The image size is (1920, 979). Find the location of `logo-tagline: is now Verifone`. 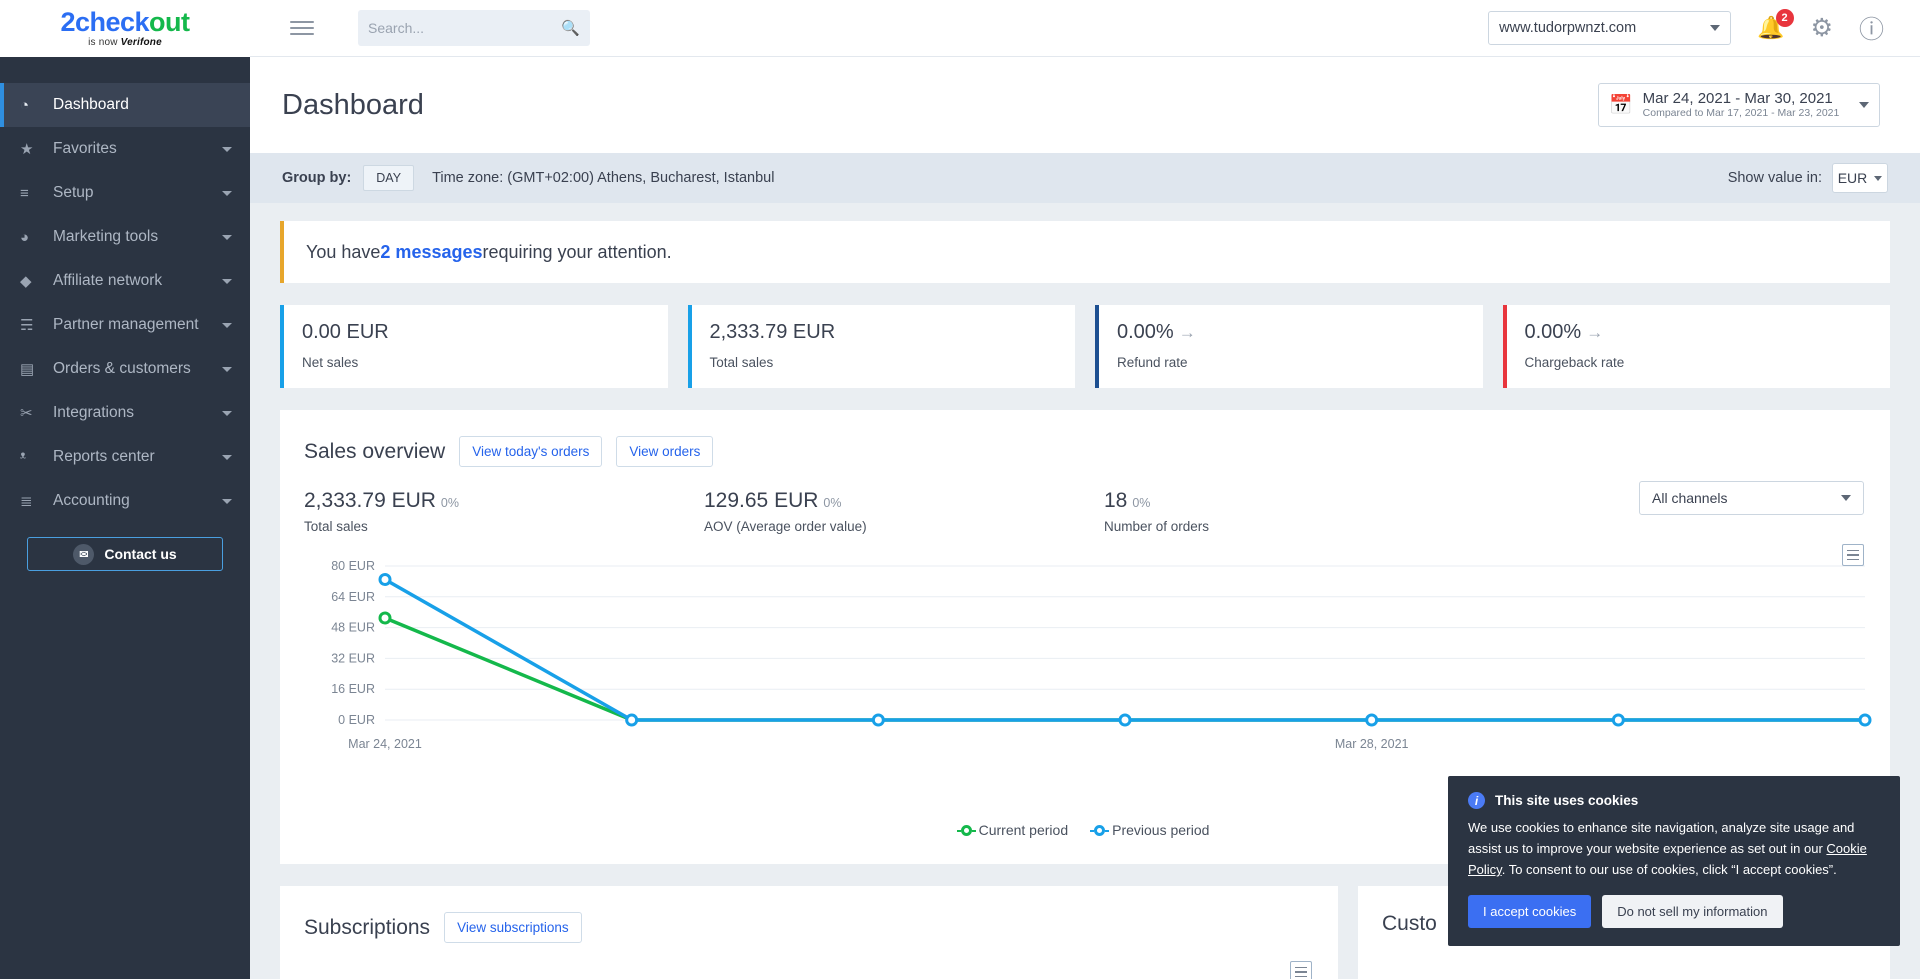

logo-tagline: is now Verifone is located at coordinates (125, 42).